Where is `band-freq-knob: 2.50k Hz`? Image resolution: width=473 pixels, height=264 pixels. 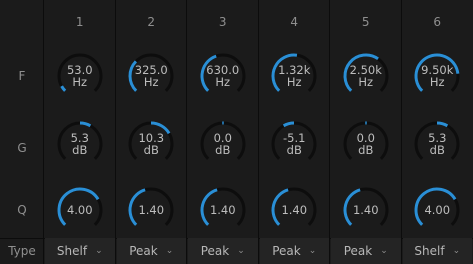 band-freq-knob: 2.50k Hz is located at coordinates (366, 76).